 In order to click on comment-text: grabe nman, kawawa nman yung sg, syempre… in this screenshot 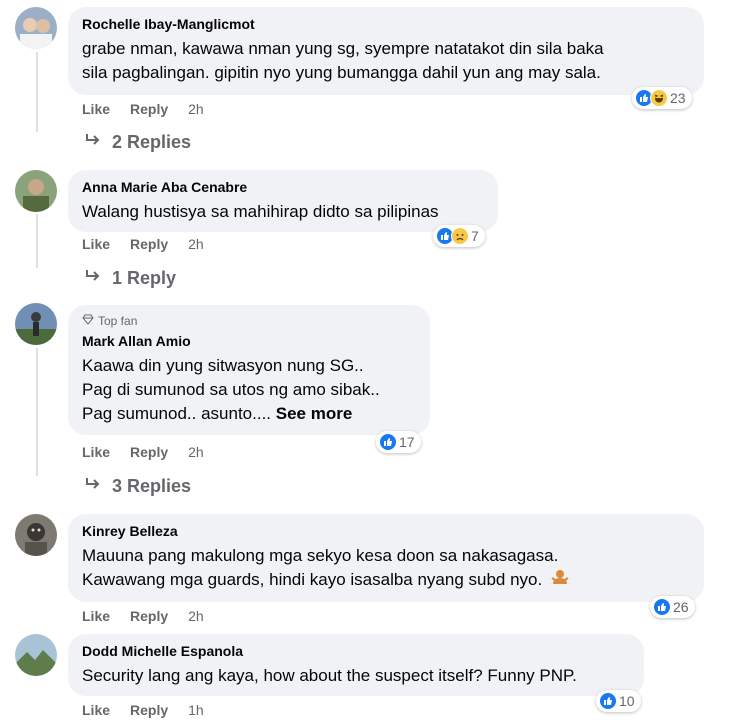, I will do `click(343, 60)`.